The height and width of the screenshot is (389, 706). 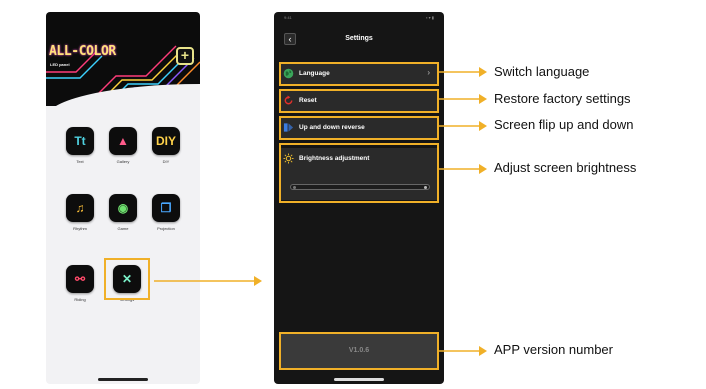 I want to click on arrow-language, so click(x=463, y=72).